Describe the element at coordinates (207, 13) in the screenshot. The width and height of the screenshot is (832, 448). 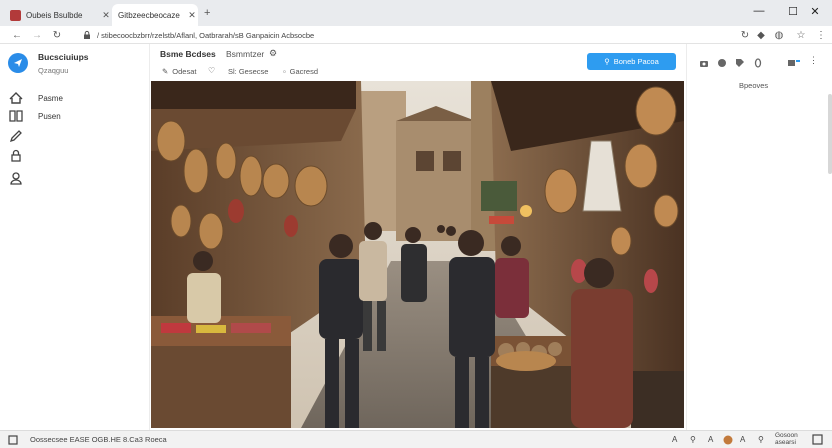
I see `new-tab-button: +` at that location.